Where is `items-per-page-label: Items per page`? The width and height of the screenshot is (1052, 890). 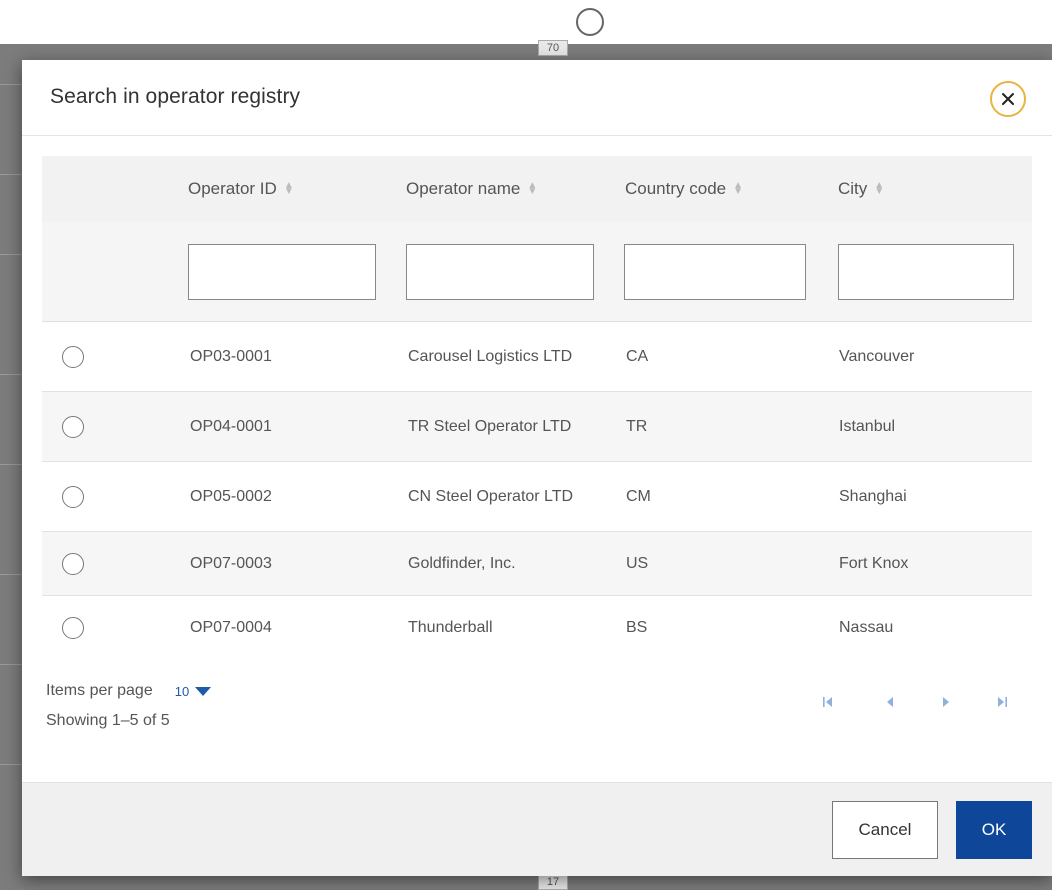 items-per-page-label: Items per page is located at coordinates (99, 690).